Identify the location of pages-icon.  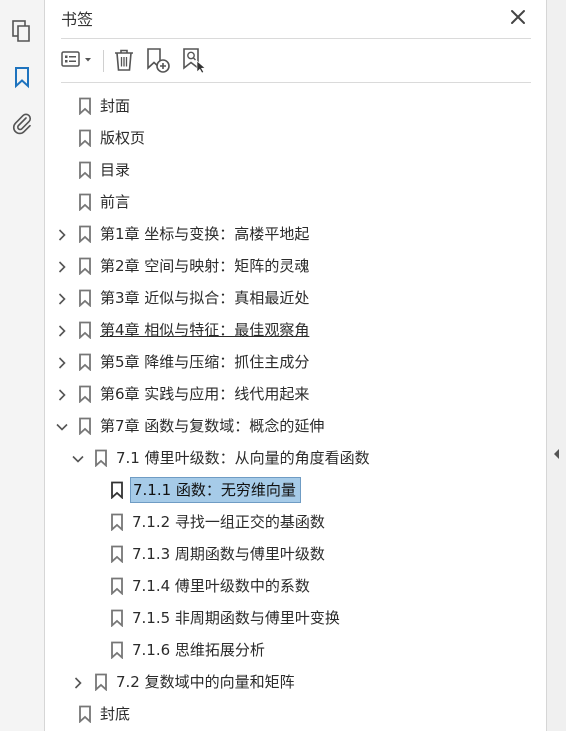
(22, 31).